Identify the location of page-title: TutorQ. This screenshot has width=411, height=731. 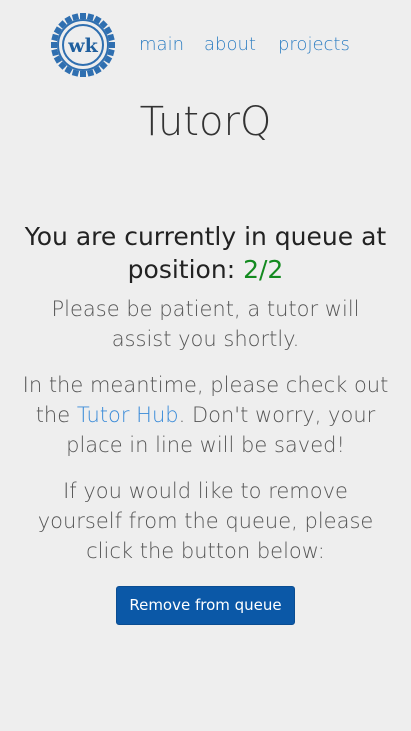
(205, 122).